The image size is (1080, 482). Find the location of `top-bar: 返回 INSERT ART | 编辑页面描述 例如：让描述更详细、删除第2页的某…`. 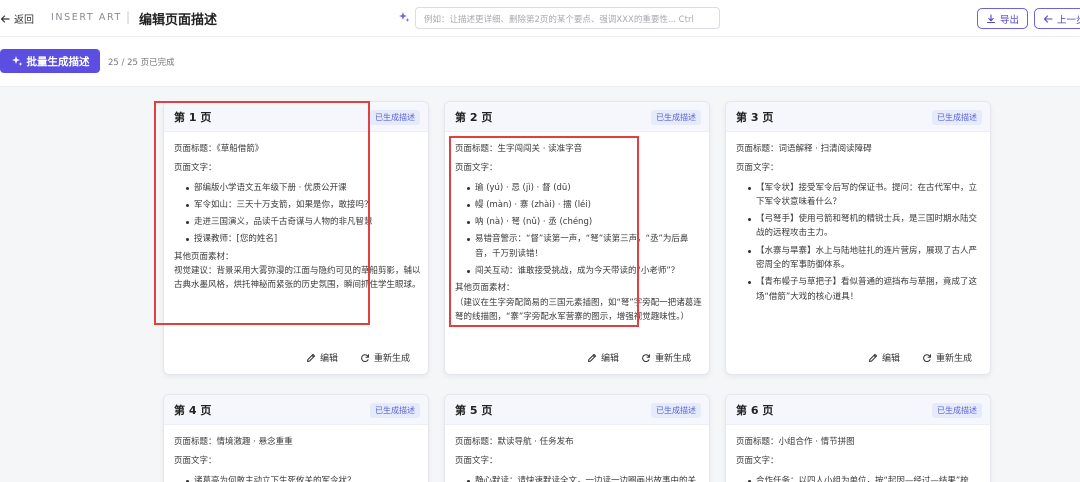

top-bar: 返回 INSERT ART | 编辑页面描述 例如：让描述更详细、删除第2页的某… is located at coordinates (540, 18).